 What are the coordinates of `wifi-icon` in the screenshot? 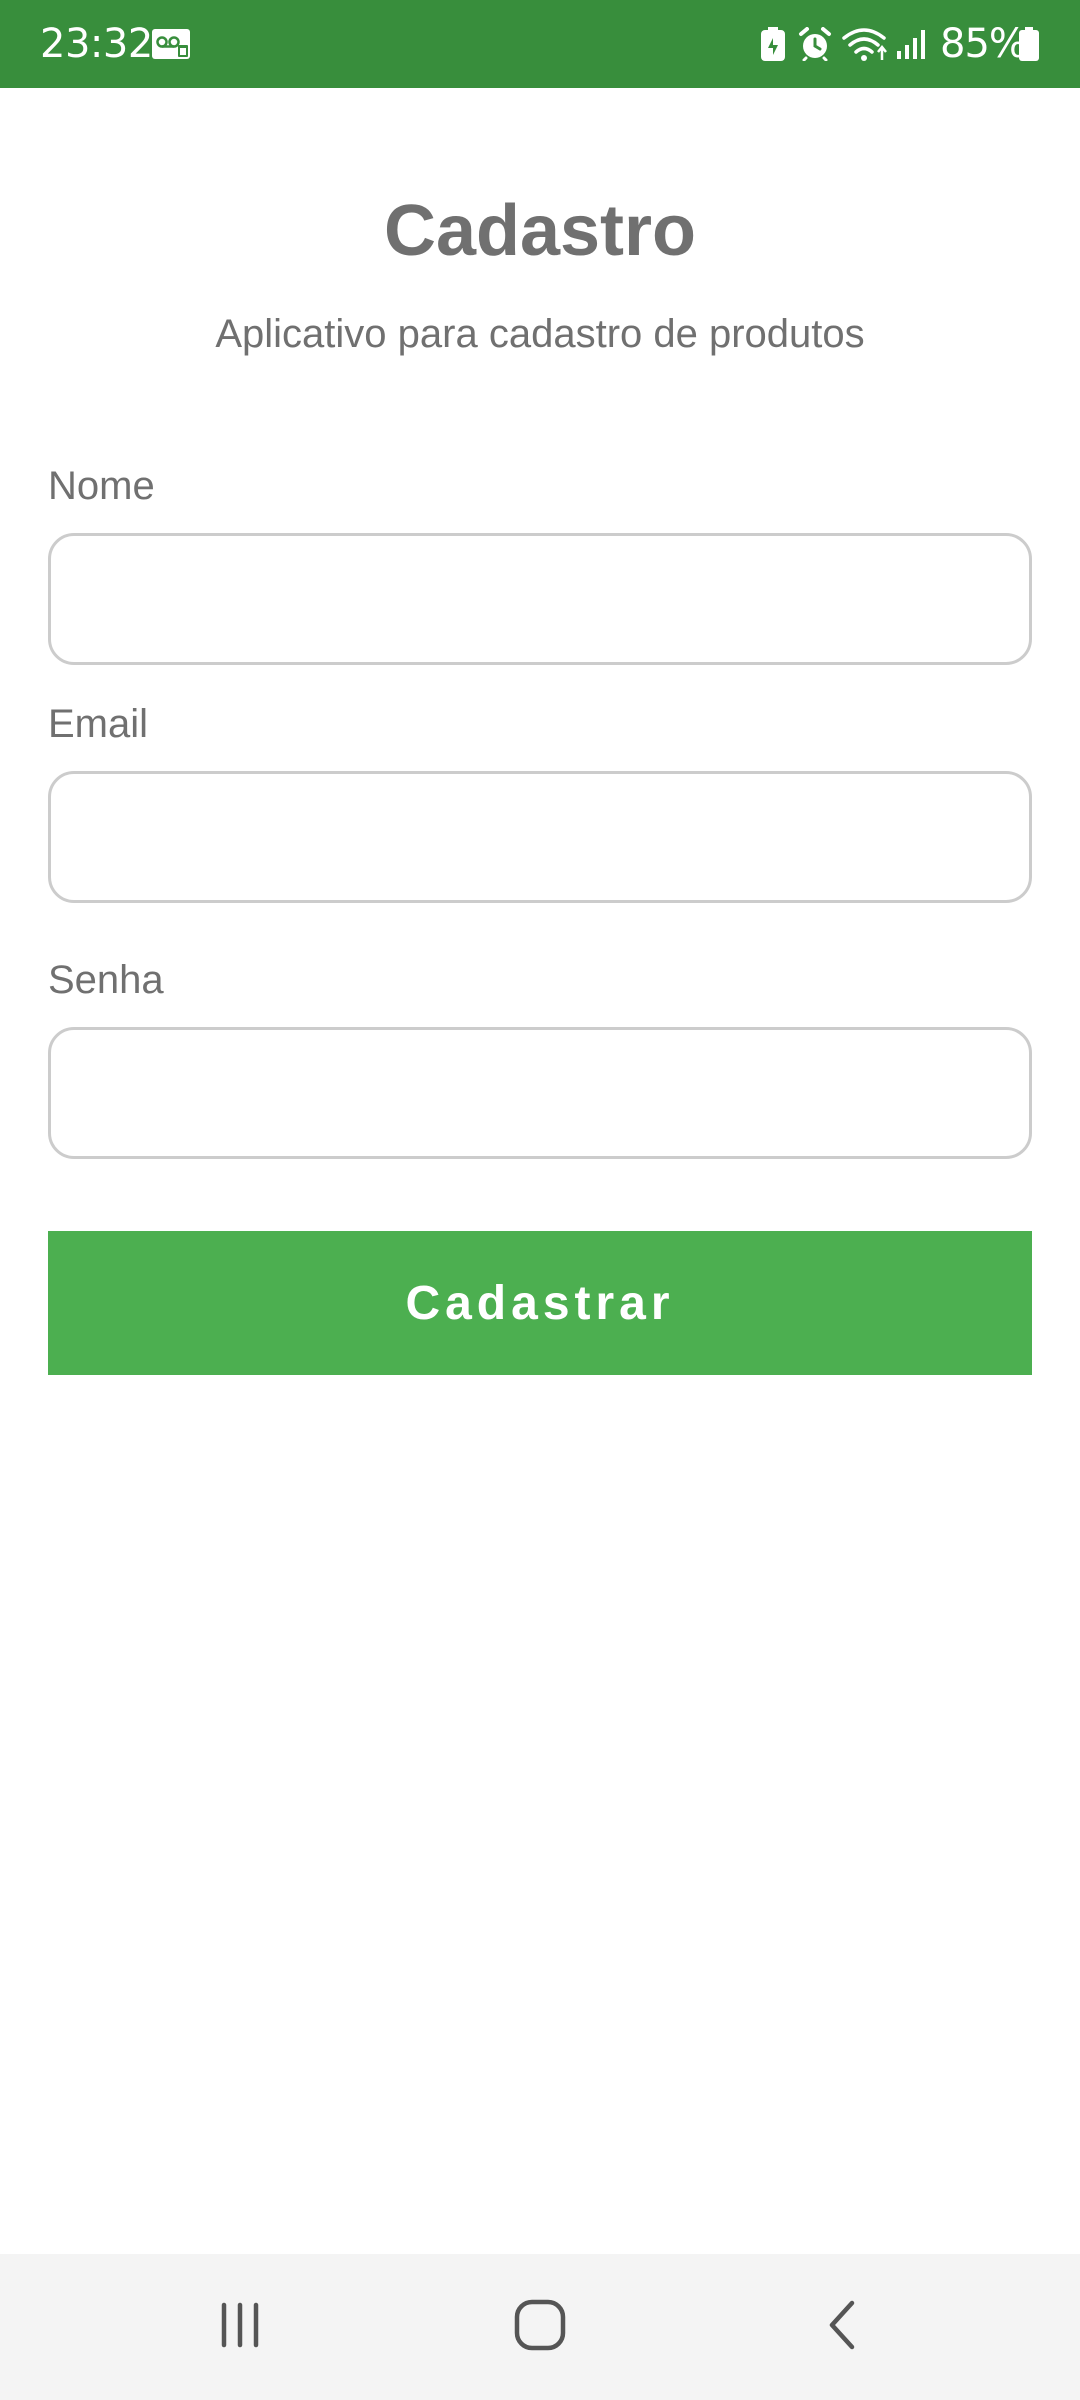 It's located at (866, 44).